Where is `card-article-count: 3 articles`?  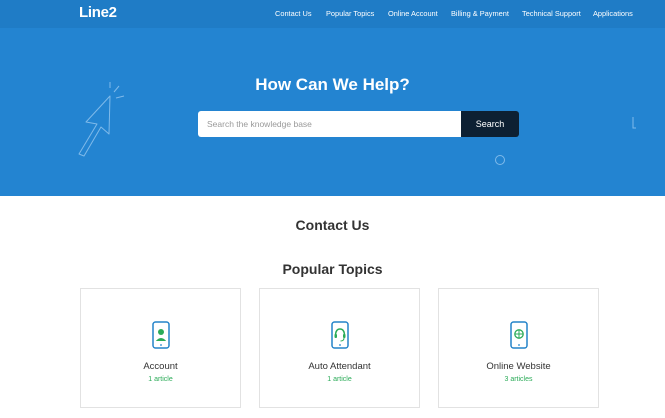 card-article-count: 3 articles is located at coordinates (518, 379).